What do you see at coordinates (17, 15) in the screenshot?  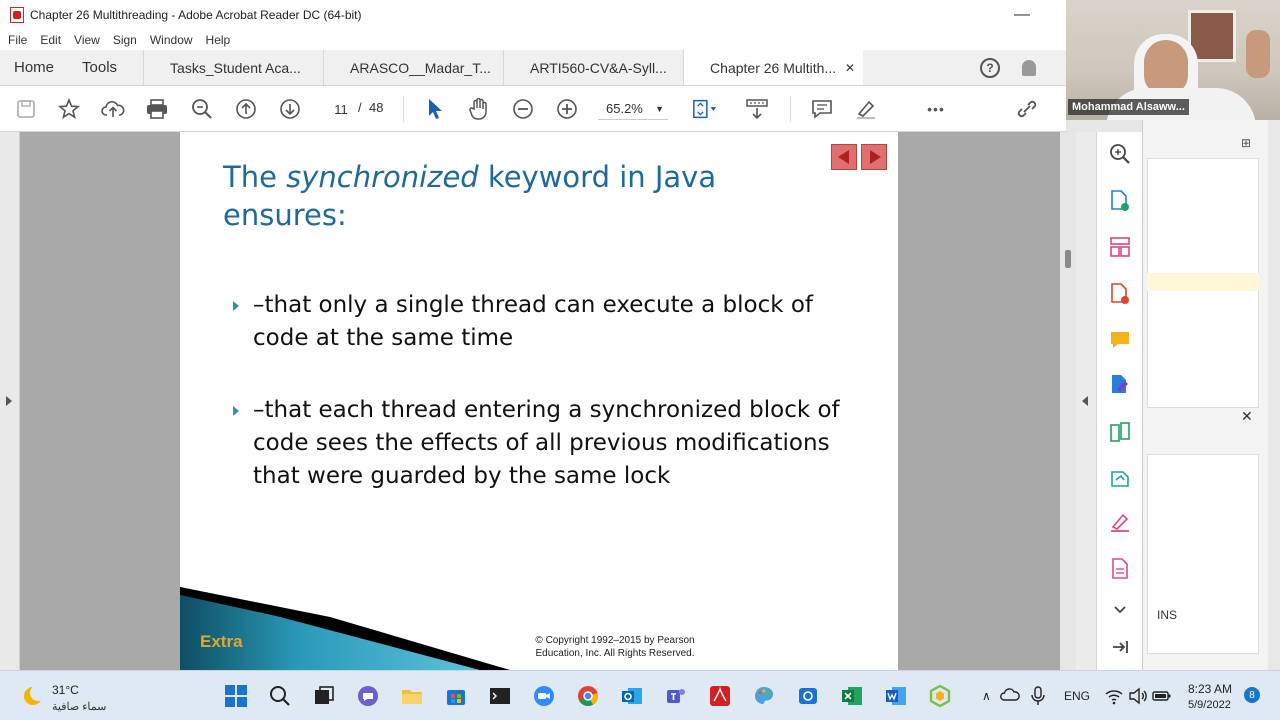 I see `acrobat-icon` at bounding box center [17, 15].